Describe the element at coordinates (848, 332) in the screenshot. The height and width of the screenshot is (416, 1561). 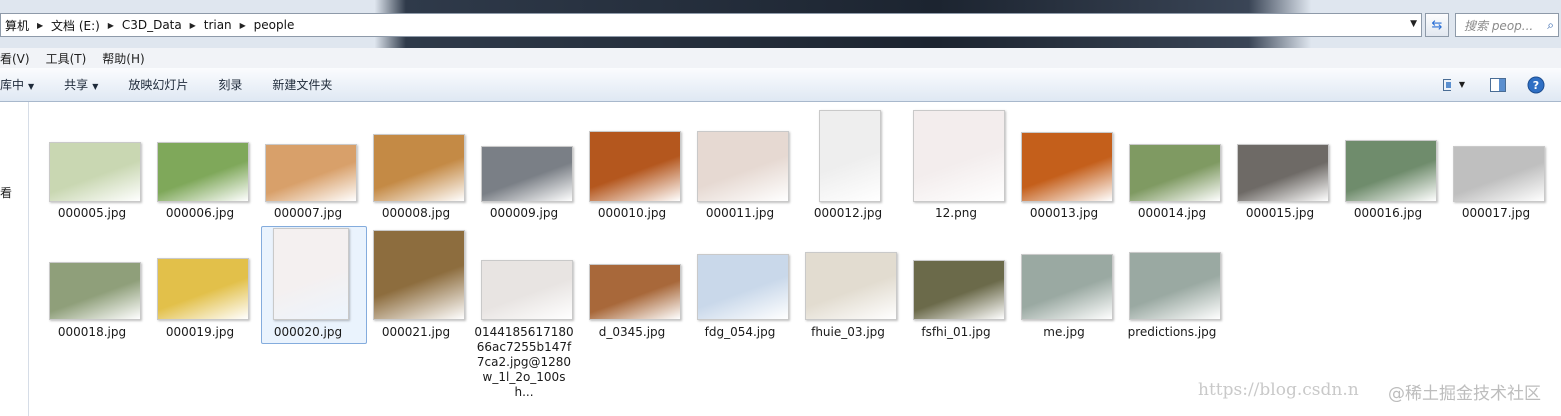
I see `file-name: fhuie_03.jpg` at that location.